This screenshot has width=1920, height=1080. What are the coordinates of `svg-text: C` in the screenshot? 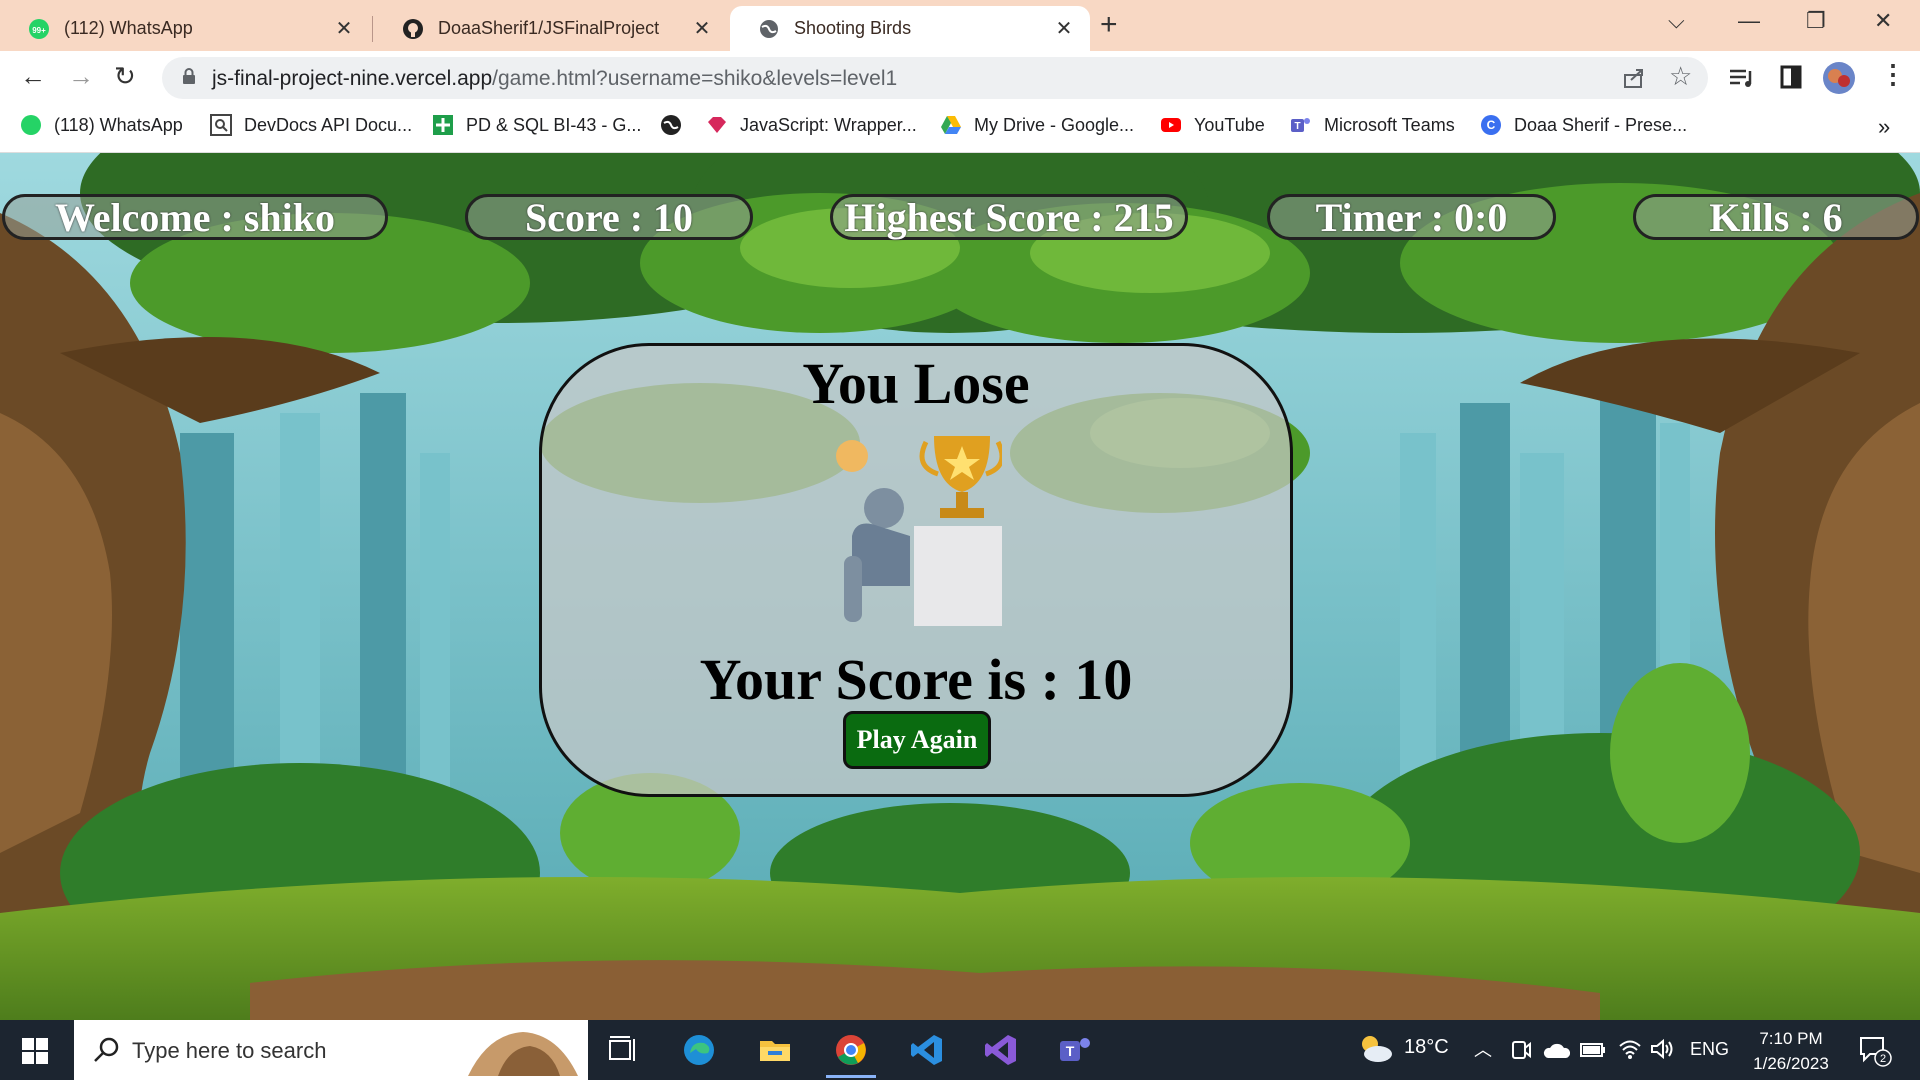 It's located at (1491, 125).